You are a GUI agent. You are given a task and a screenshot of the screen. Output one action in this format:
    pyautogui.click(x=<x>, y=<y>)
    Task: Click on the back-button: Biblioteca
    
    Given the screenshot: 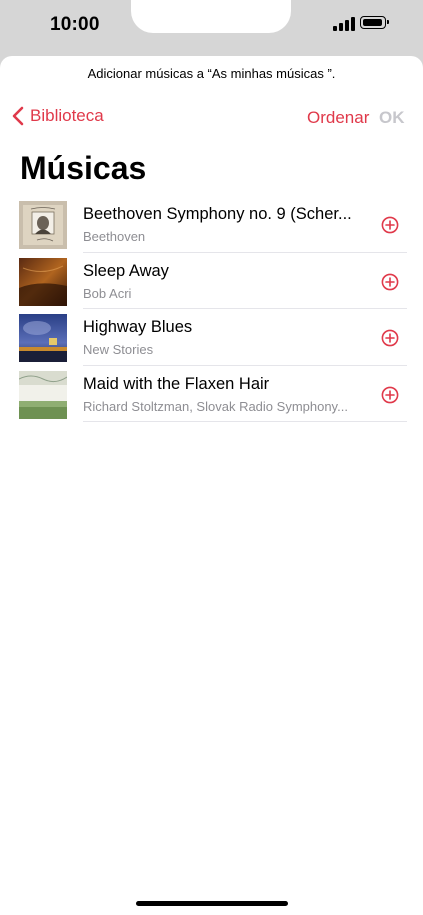 What is the action you would take?
    pyautogui.click(x=58, y=116)
    